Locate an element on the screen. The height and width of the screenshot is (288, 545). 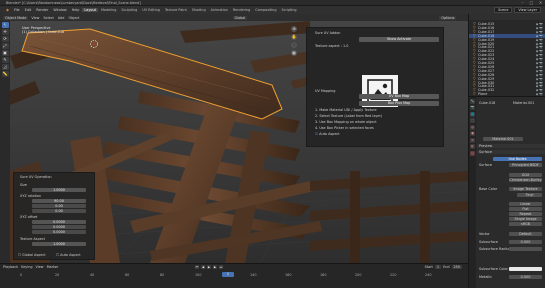
particles-tab-icon: ● is located at coordinates (472, 133).